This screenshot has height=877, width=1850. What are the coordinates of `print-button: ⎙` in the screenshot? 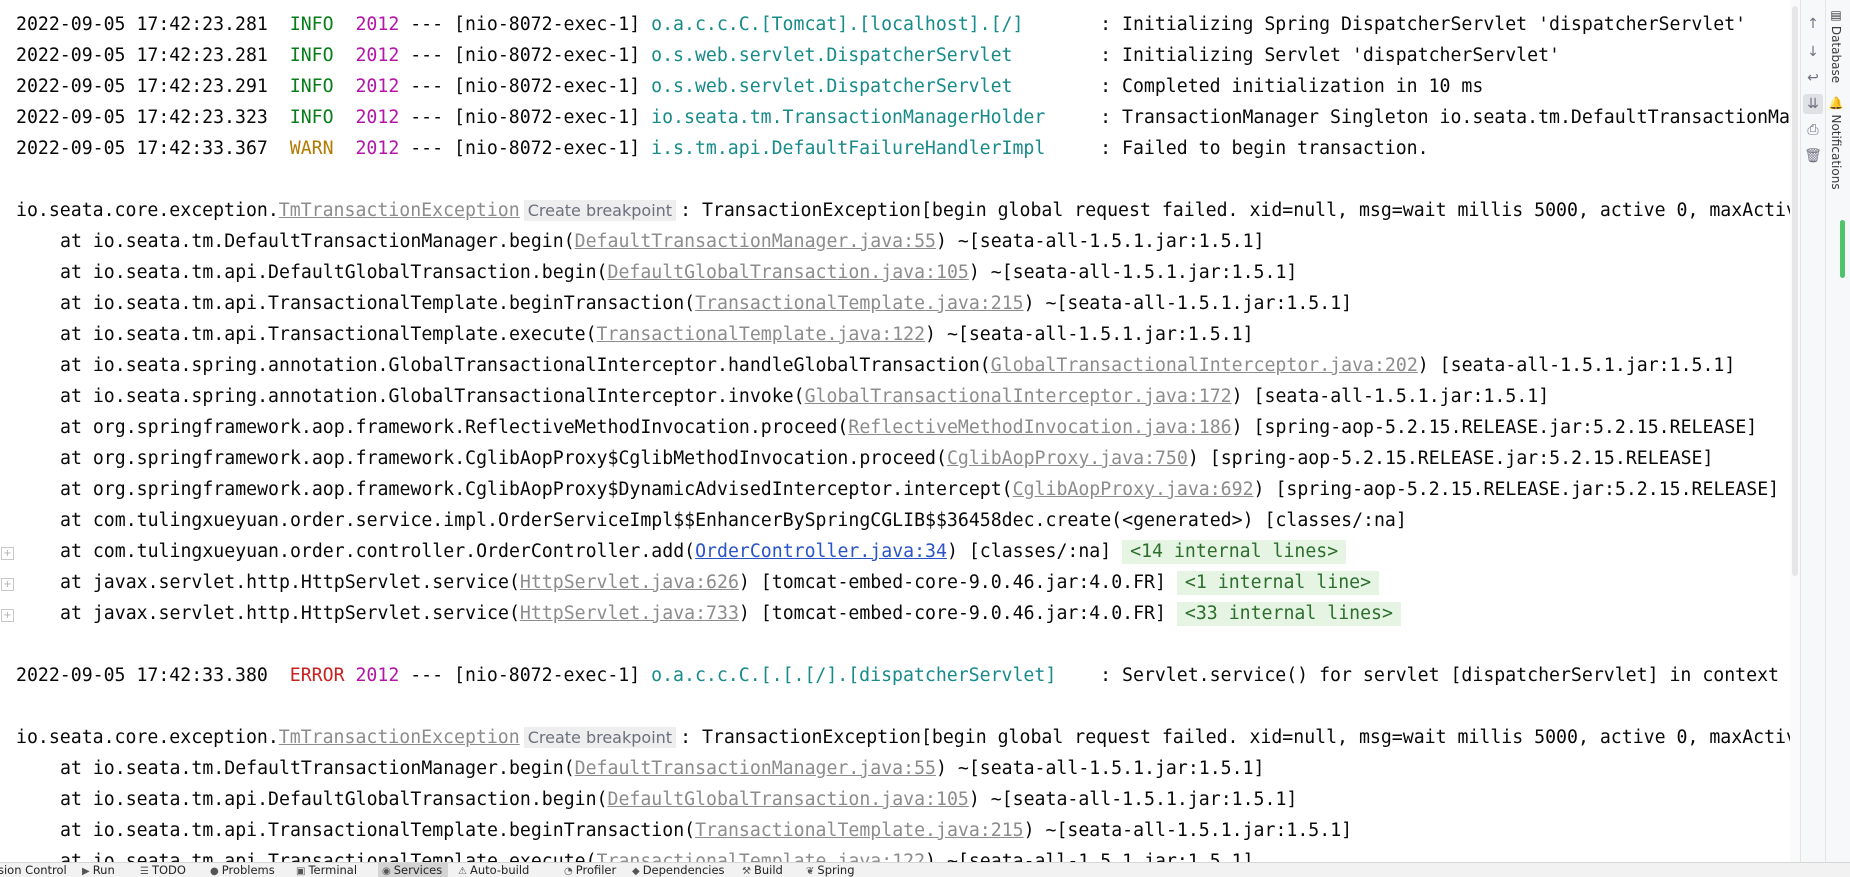 It's located at (1813, 130).